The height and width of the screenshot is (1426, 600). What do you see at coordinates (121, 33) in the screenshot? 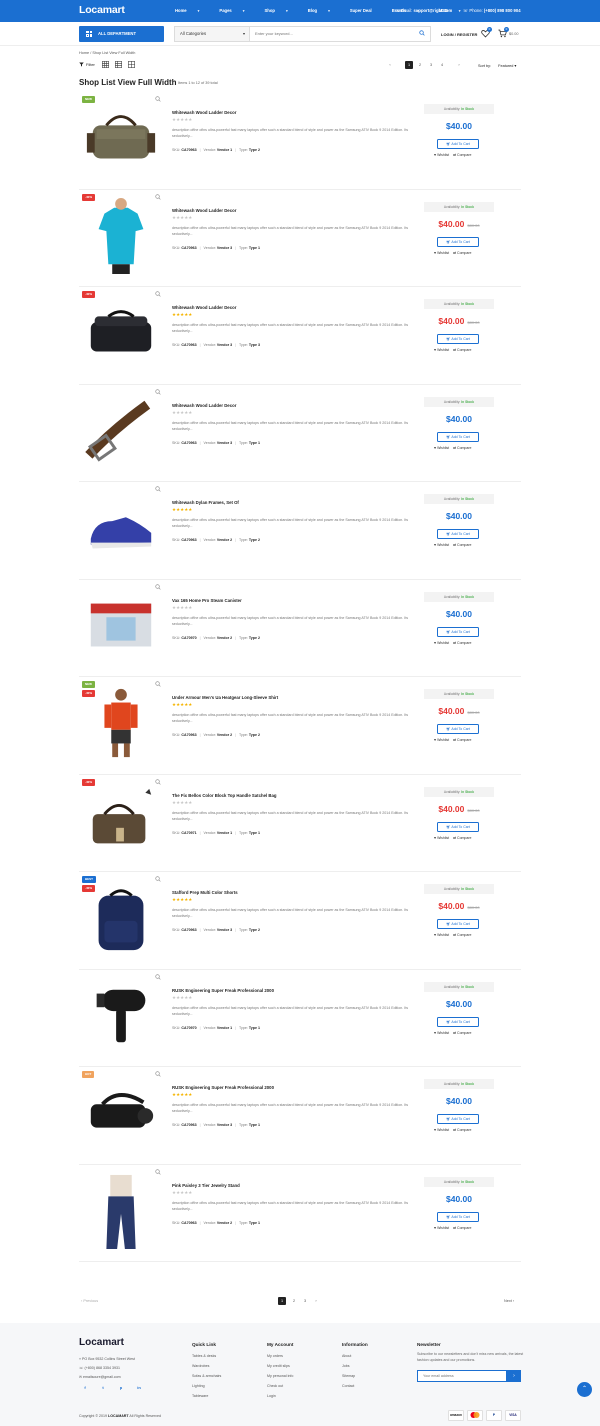
I see `all-department-button: ALL DEPARTMENT` at bounding box center [121, 33].